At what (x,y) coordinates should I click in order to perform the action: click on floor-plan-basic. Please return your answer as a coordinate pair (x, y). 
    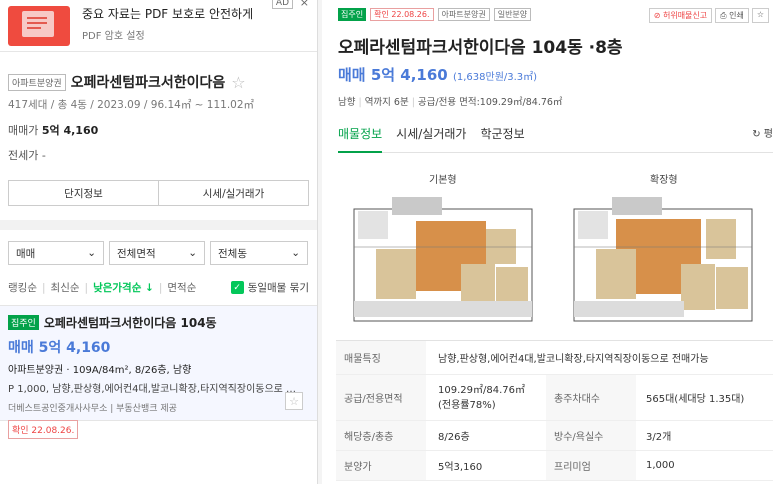
    Looking at the image, I should click on (443, 259).